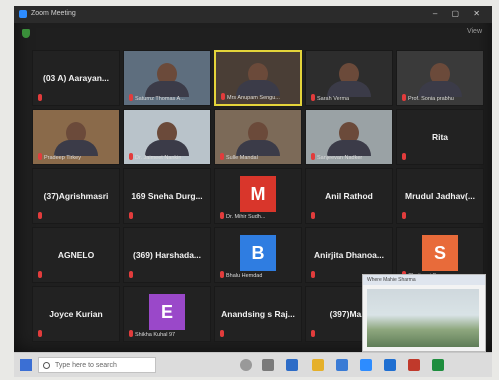 Image resolution: width=499 pixels, height=380 pixels. I want to click on participant-tile: E Shikha Kuhal 97, so click(167, 314).